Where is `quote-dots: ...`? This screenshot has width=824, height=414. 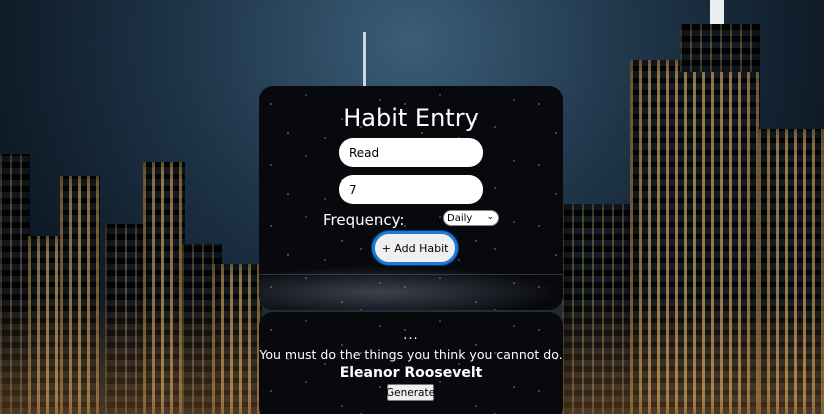 quote-dots: ... is located at coordinates (411, 335).